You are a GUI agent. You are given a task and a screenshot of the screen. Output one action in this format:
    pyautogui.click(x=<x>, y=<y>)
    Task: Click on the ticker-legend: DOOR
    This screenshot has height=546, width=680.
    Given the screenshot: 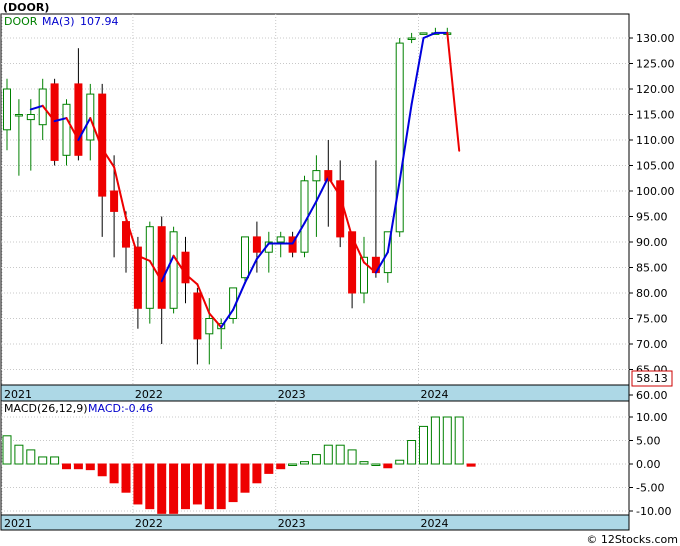 What is the action you would take?
    pyautogui.click(x=21, y=21)
    